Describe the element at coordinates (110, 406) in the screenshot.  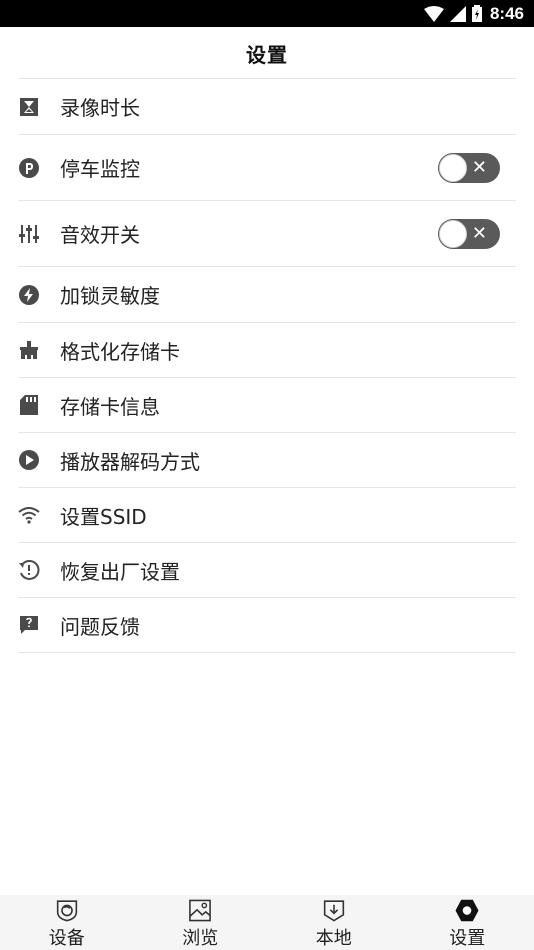
I see `setting-label: 存储卡信息` at that location.